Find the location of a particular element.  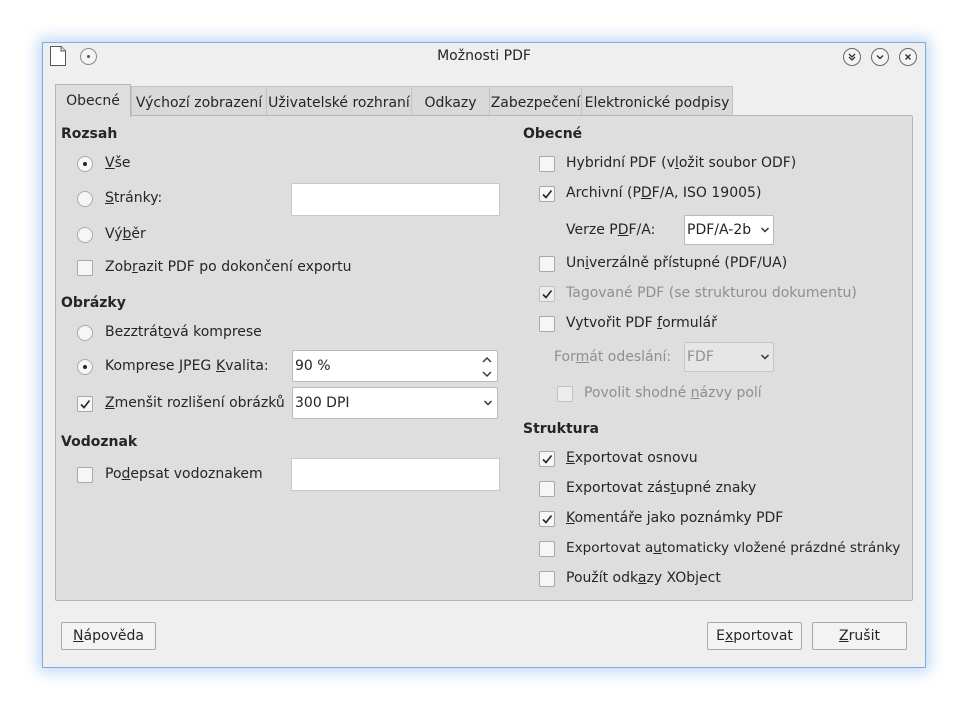

create-form-checkbox is located at coordinates (547, 324).